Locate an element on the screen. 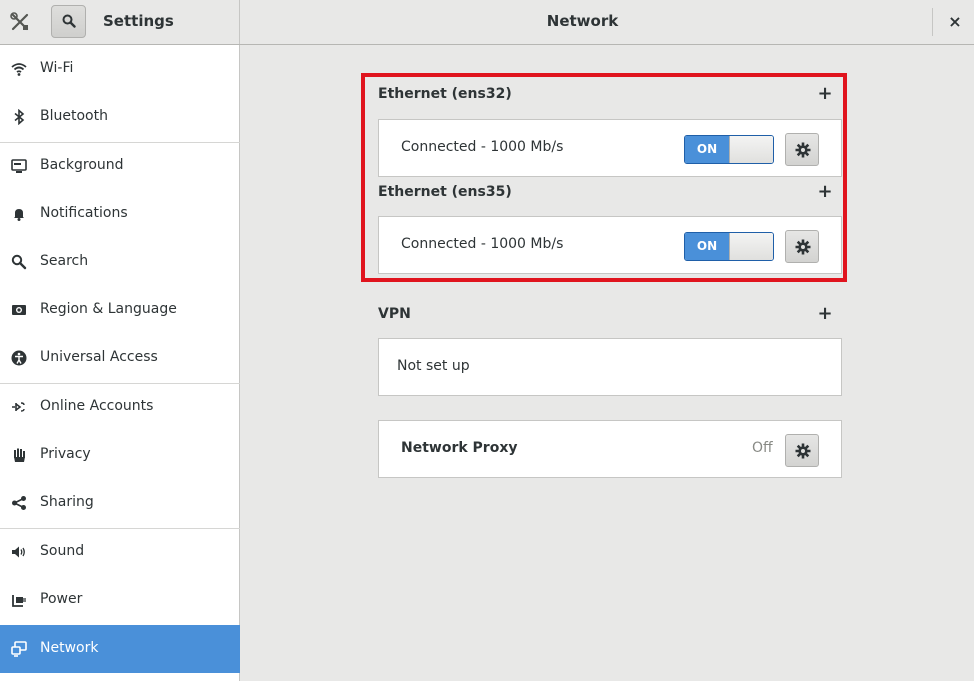 Image resolution: width=974 pixels, height=681 pixels. vpn-title: VPN is located at coordinates (394, 314).